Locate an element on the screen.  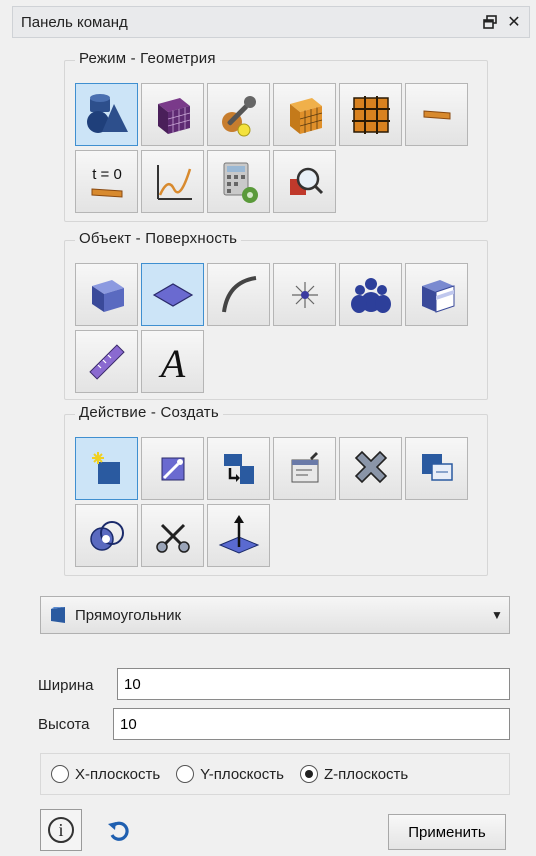
ruler-button is located at coordinates (106, 361).